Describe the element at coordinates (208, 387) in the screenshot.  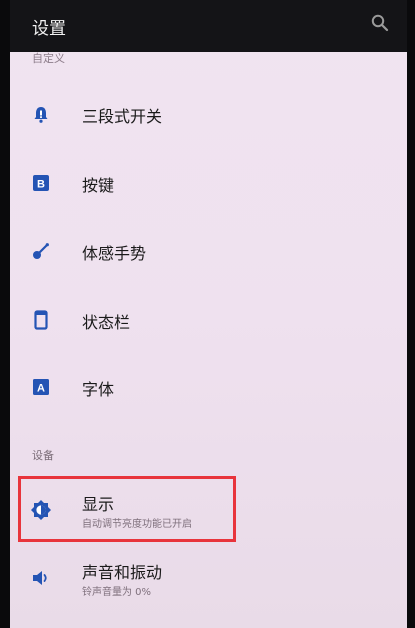
I see `settings-item-font: A 字体` at that location.